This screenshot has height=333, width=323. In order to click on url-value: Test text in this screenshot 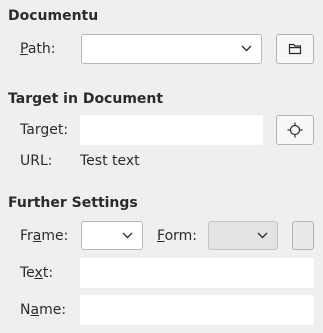, I will do `click(110, 161)`.